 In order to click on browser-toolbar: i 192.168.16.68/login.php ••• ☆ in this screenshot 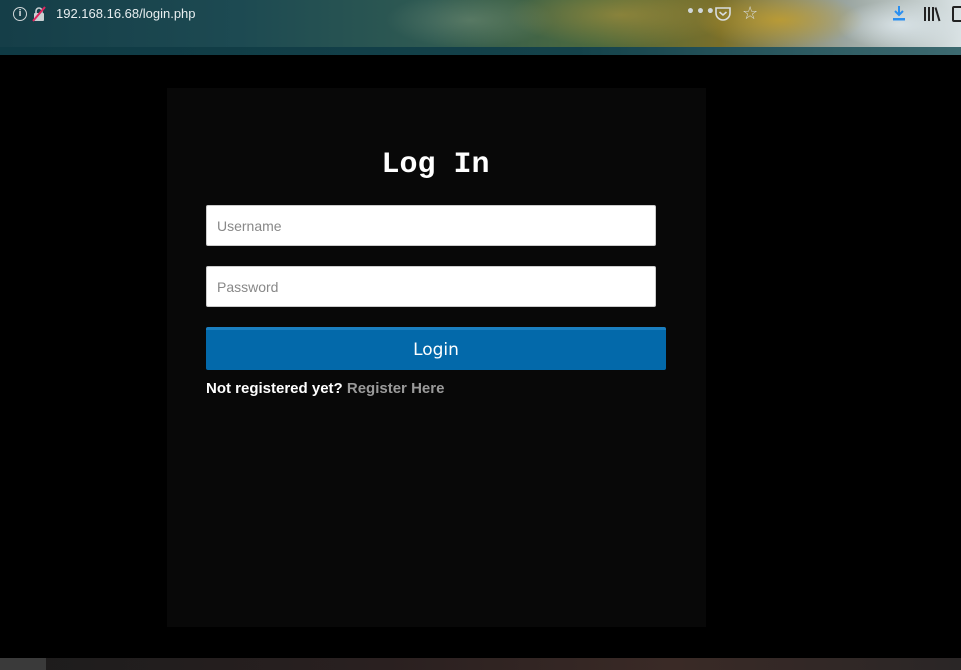, I will do `click(480, 27)`.